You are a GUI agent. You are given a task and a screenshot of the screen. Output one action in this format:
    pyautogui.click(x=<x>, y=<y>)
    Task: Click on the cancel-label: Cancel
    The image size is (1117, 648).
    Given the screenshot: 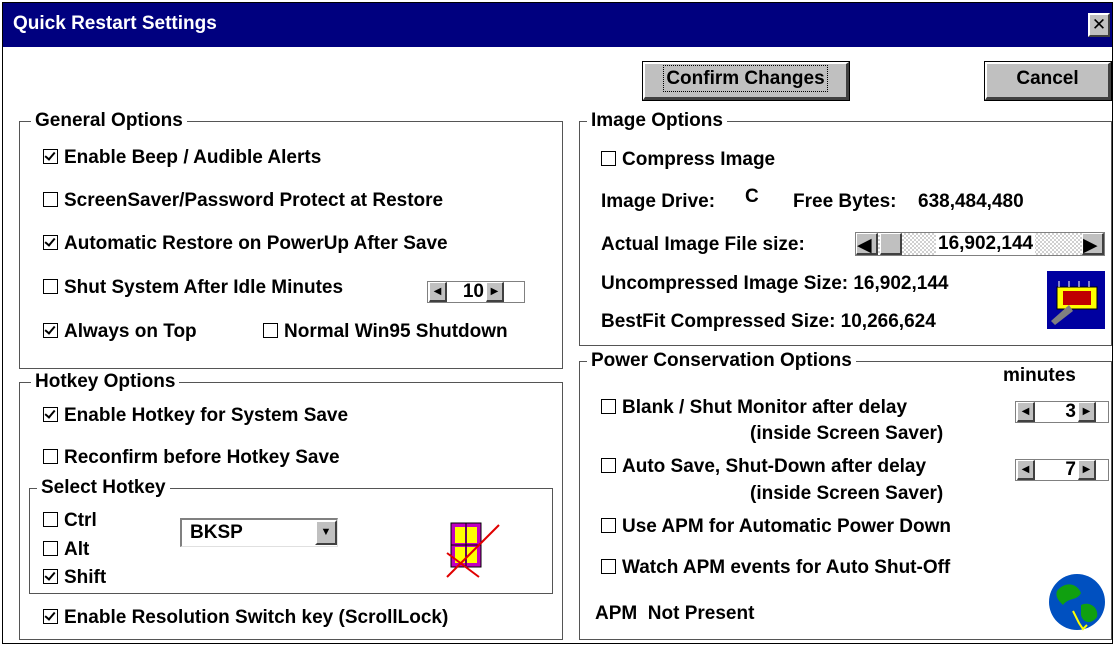 What is the action you would take?
    pyautogui.click(x=1047, y=78)
    